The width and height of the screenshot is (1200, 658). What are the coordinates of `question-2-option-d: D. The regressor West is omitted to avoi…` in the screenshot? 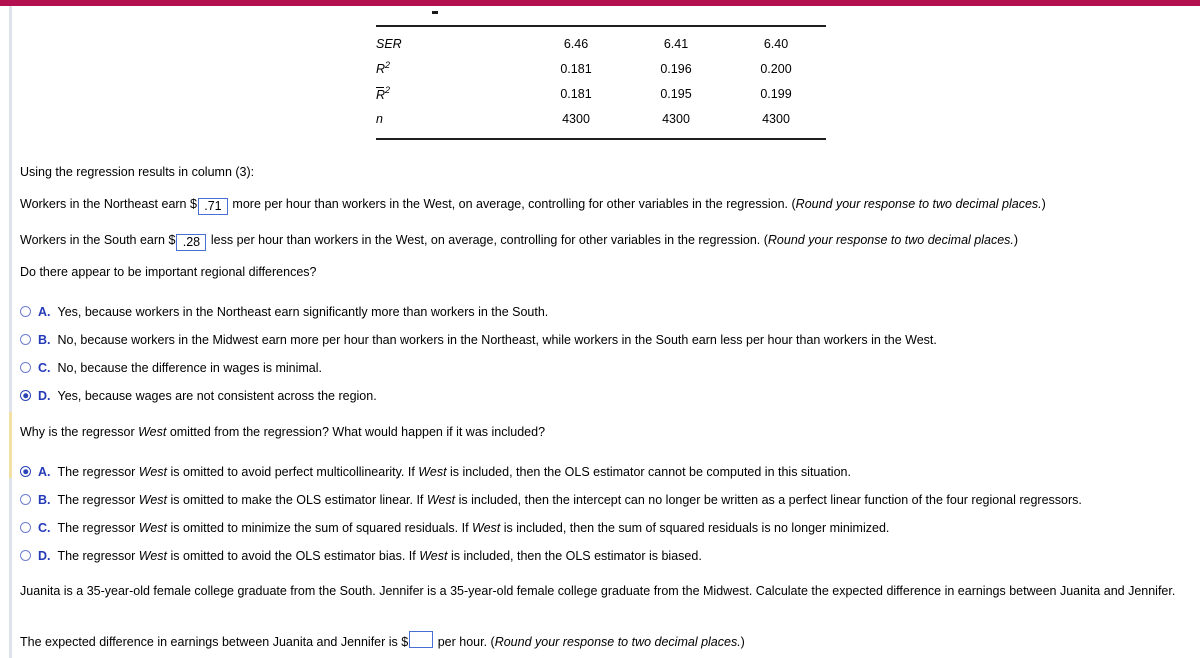 It's located at (361, 556).